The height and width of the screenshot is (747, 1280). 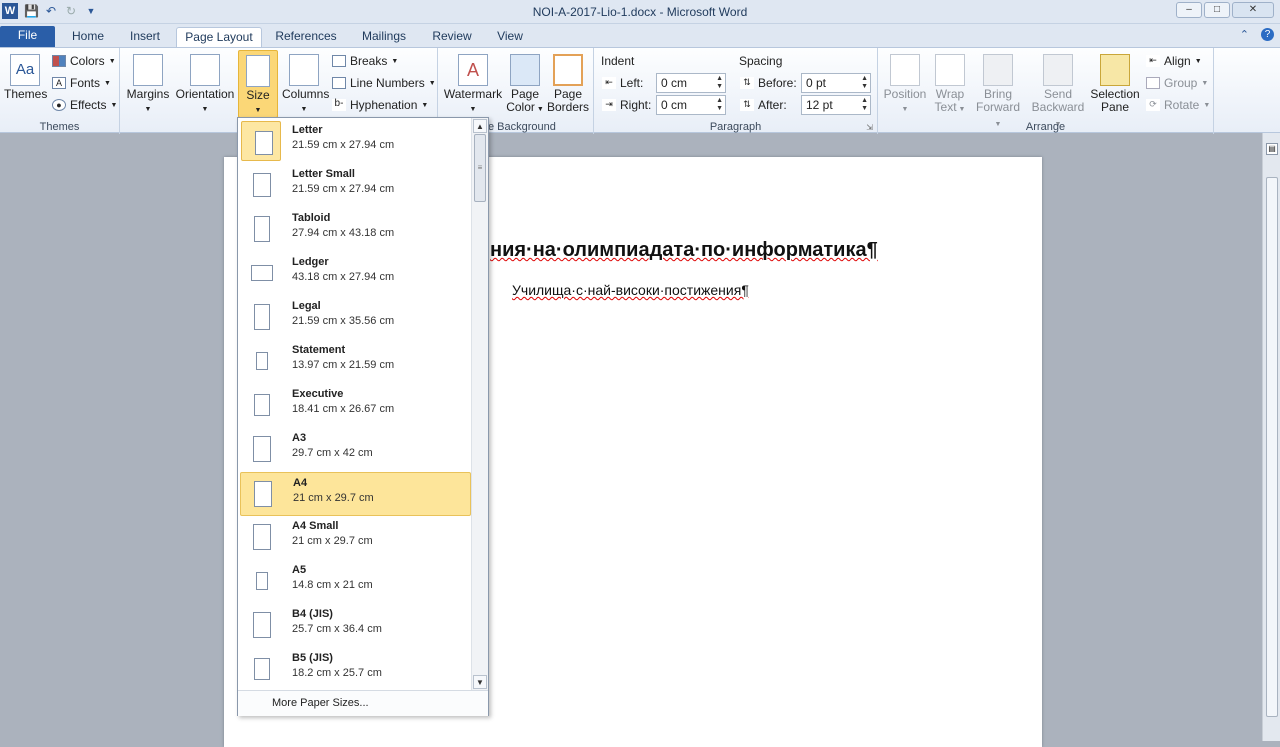 I want to click on paper-size-item: B4 (JIS) 25.7 cm x 36.4 cm, so click(x=355, y=626).